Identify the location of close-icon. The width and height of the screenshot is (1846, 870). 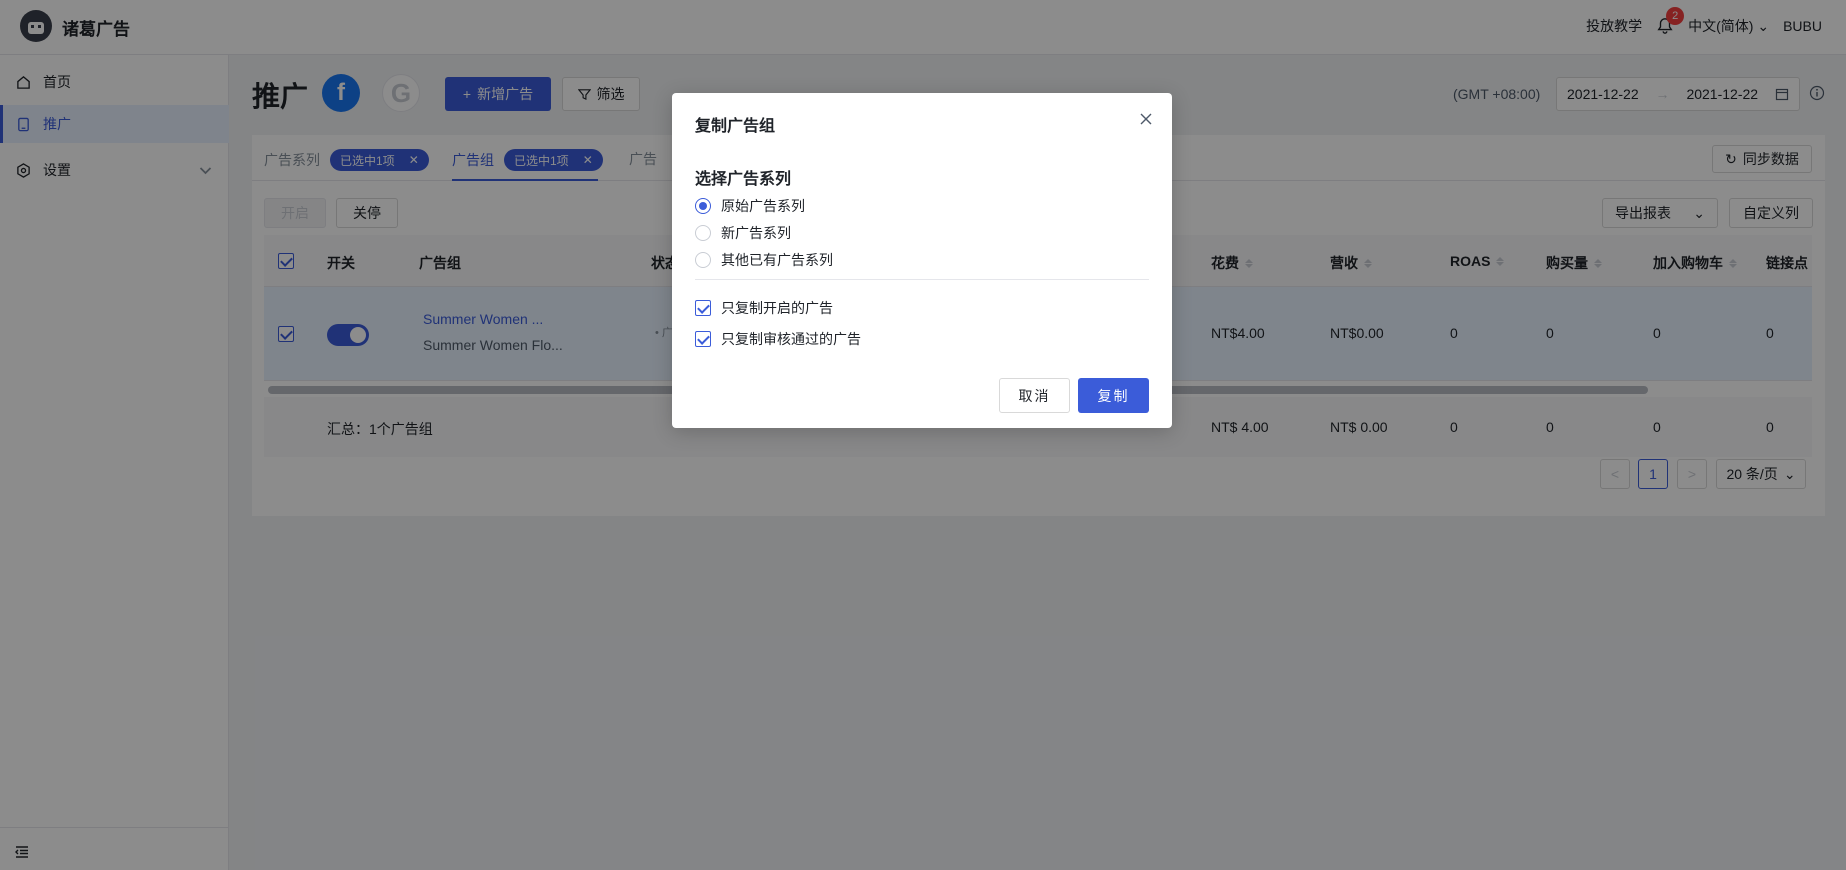
(1146, 119).